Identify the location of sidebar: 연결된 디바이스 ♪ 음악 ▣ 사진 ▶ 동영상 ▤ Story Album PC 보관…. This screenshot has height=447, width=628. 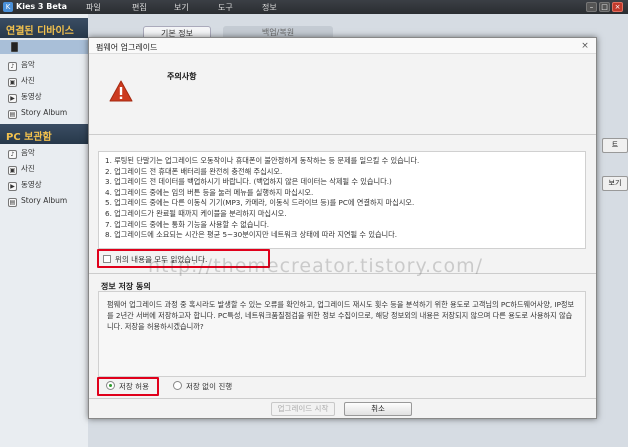
(44, 230).